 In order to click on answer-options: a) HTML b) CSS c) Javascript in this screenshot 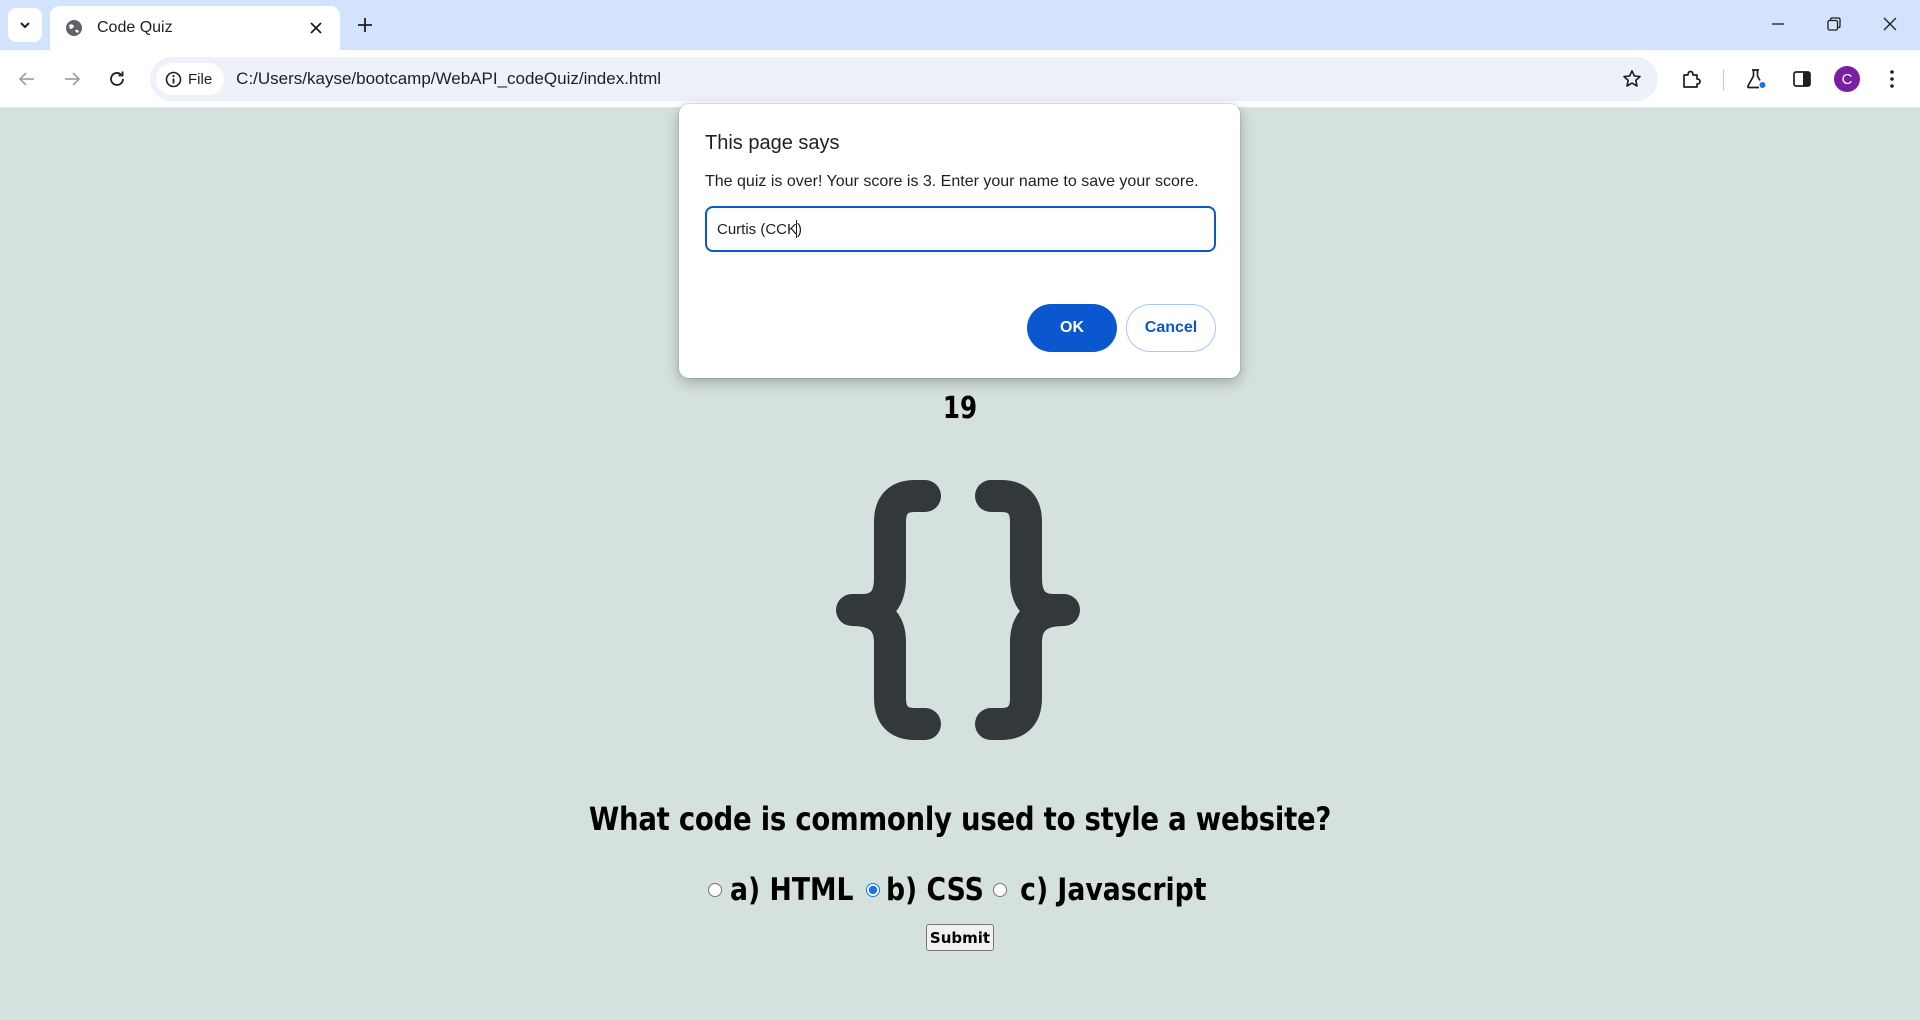, I will do `click(960, 890)`.